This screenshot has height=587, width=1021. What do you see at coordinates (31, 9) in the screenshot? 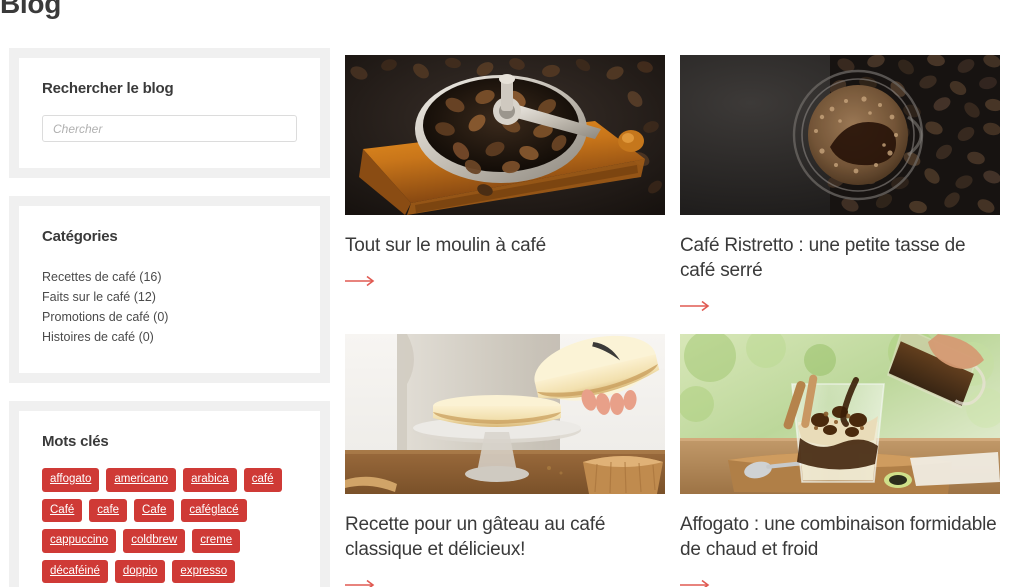
I see `page-title: Blog` at bounding box center [31, 9].